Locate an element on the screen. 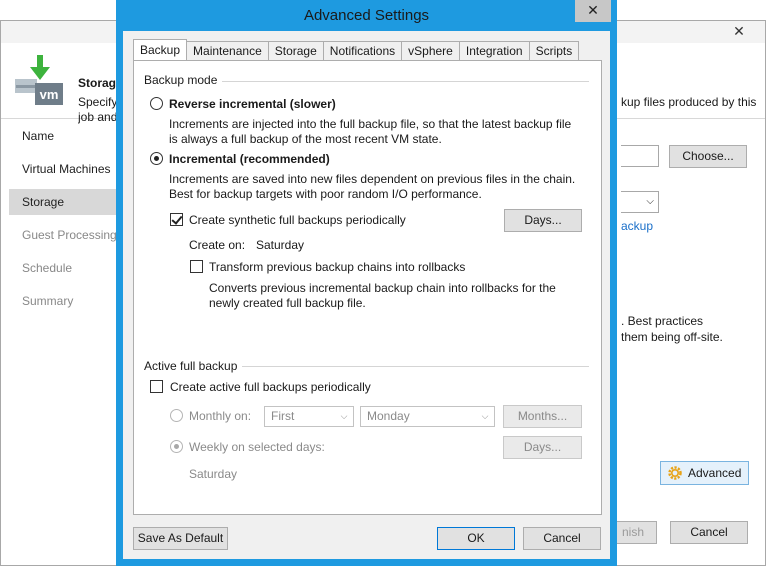 This screenshot has width=768, height=568. tab-backup: Backup is located at coordinates (160, 50).